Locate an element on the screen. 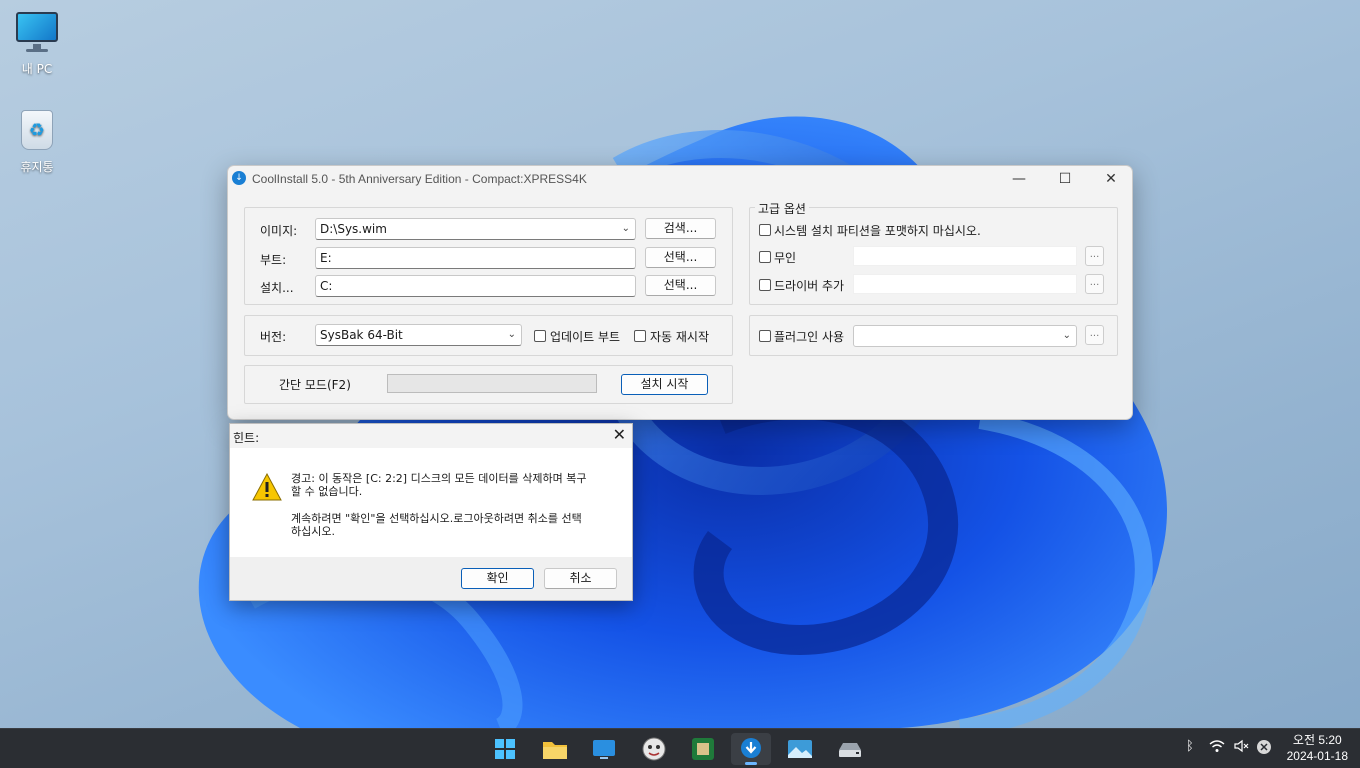  taskbar-avatar-app is located at coordinates (654, 749).